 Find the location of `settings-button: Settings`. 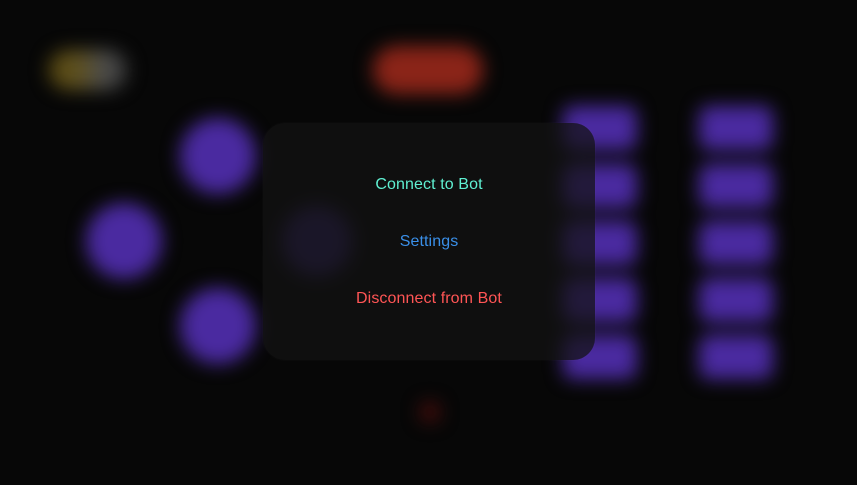

settings-button: Settings is located at coordinates (429, 242).